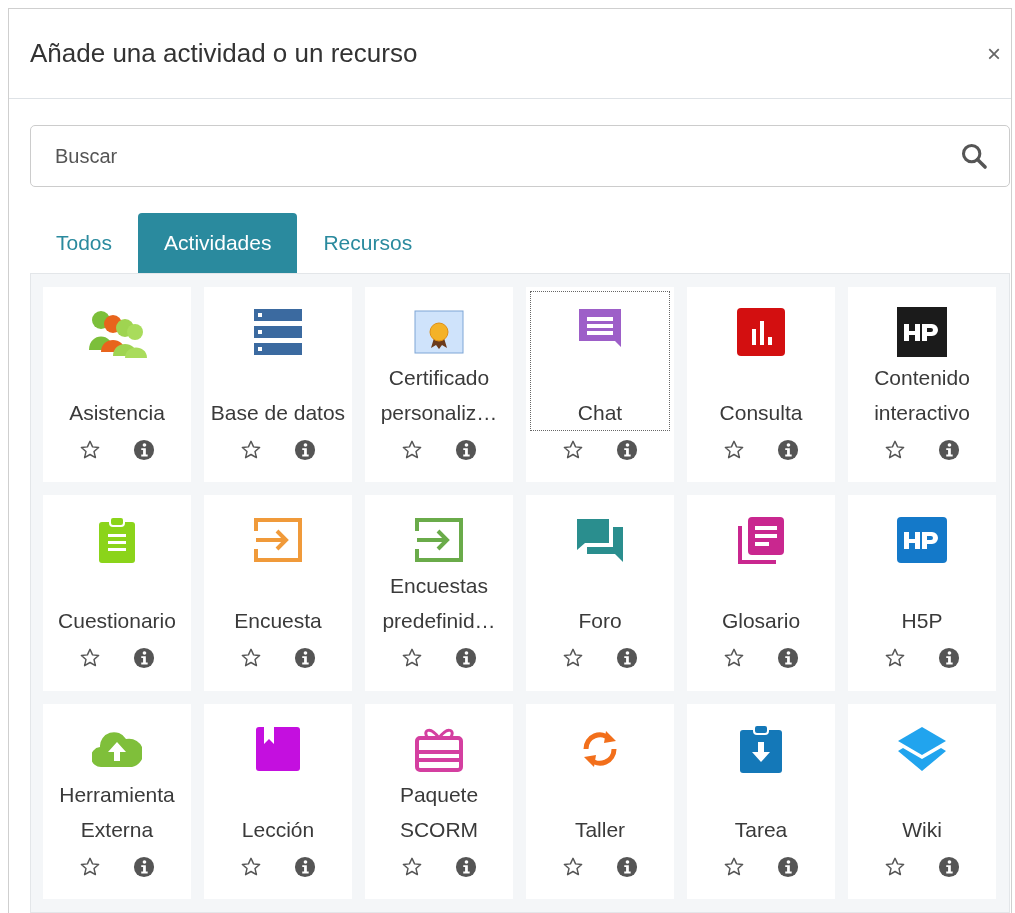 The image size is (1015, 913). Describe the element at coordinates (278, 621) in the screenshot. I see `activity-name: Encuesta` at that location.